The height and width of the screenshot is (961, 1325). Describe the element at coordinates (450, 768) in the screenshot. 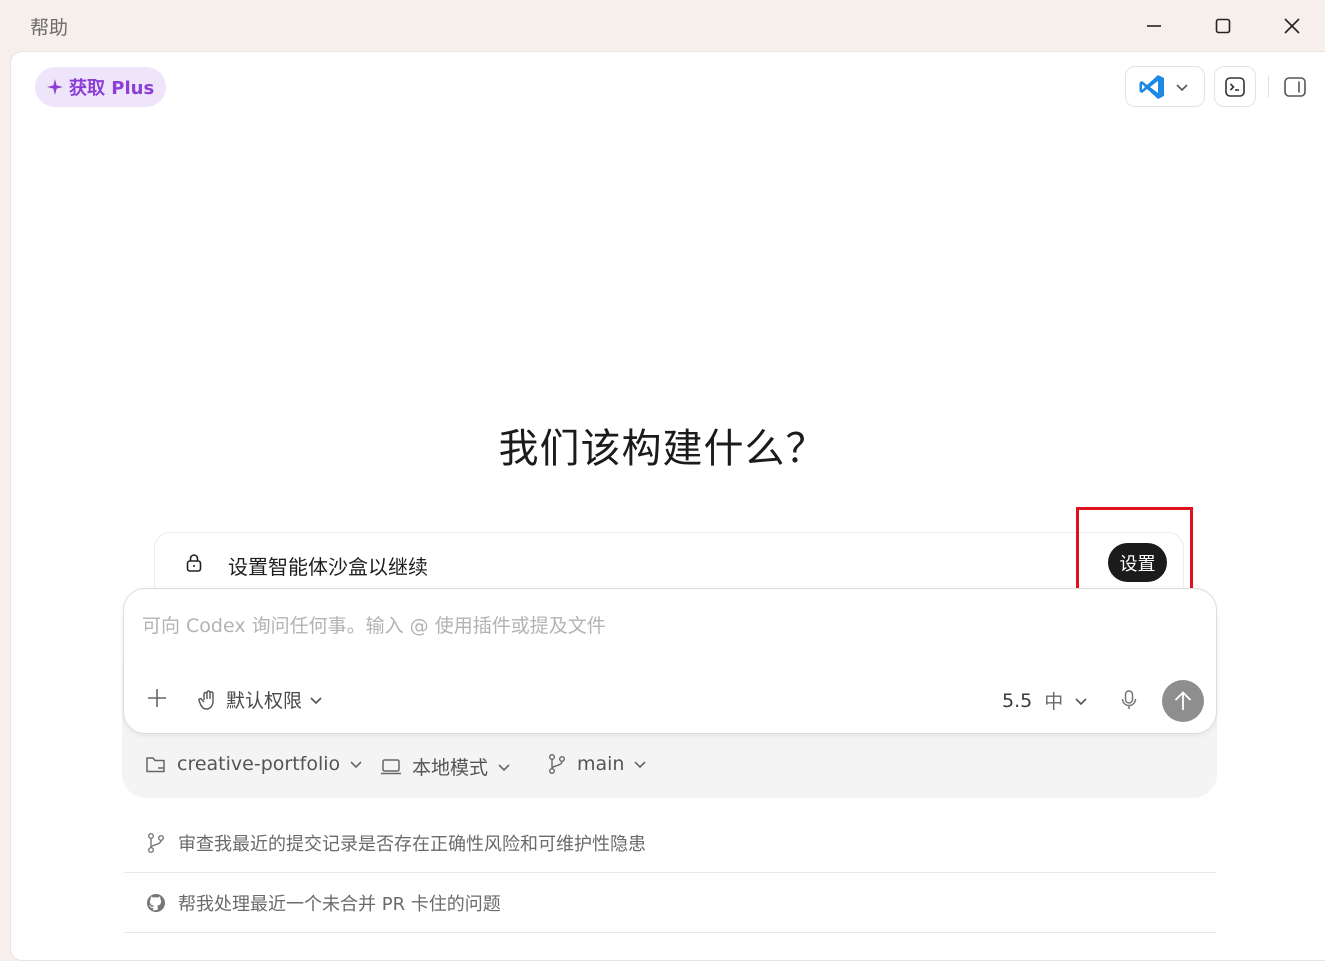

I see `mode-label: 本地模式` at that location.